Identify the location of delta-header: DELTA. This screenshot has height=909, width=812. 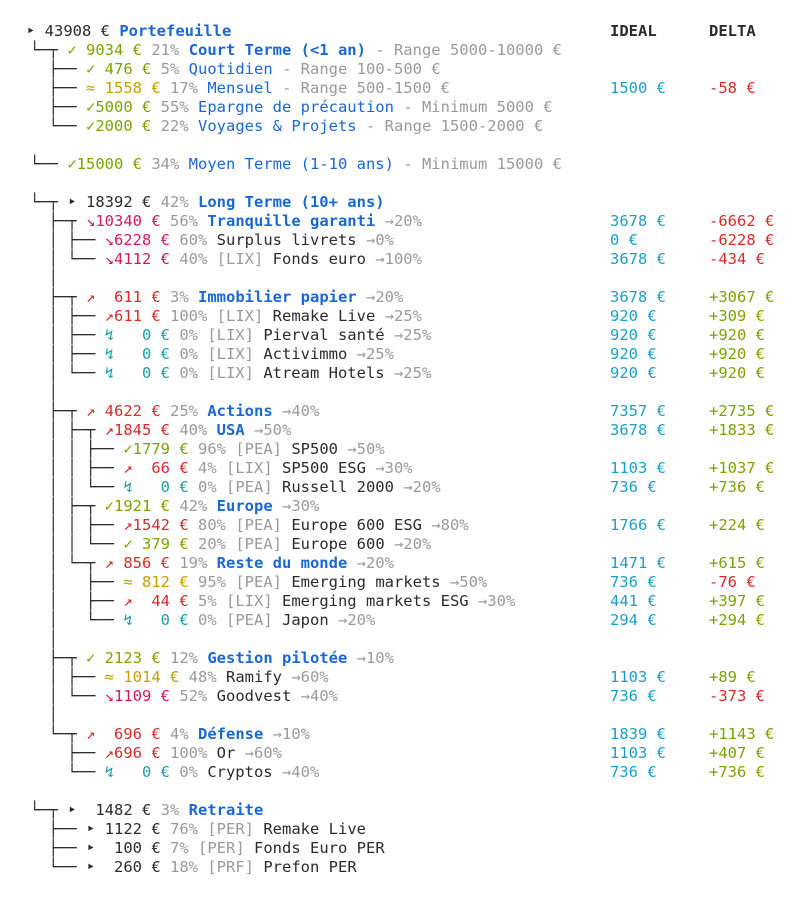
(732, 31).